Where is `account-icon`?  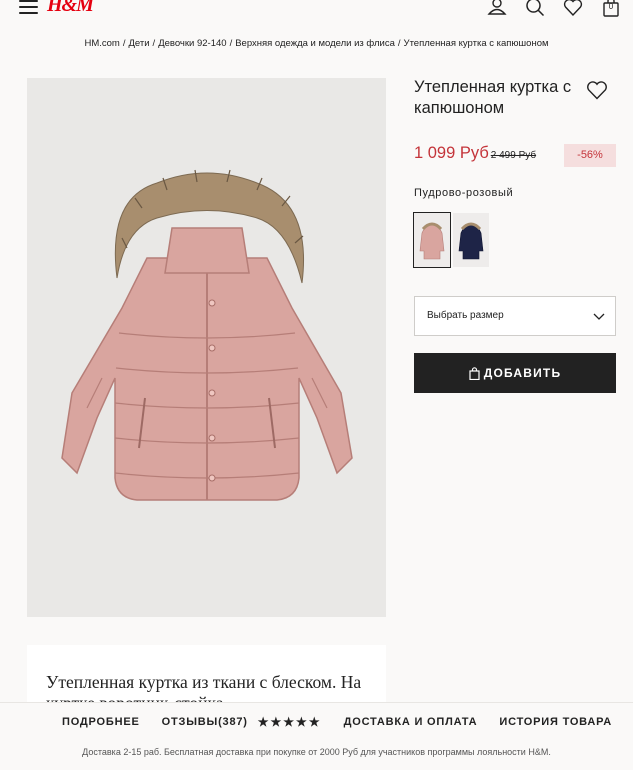 account-icon is located at coordinates (497, 8).